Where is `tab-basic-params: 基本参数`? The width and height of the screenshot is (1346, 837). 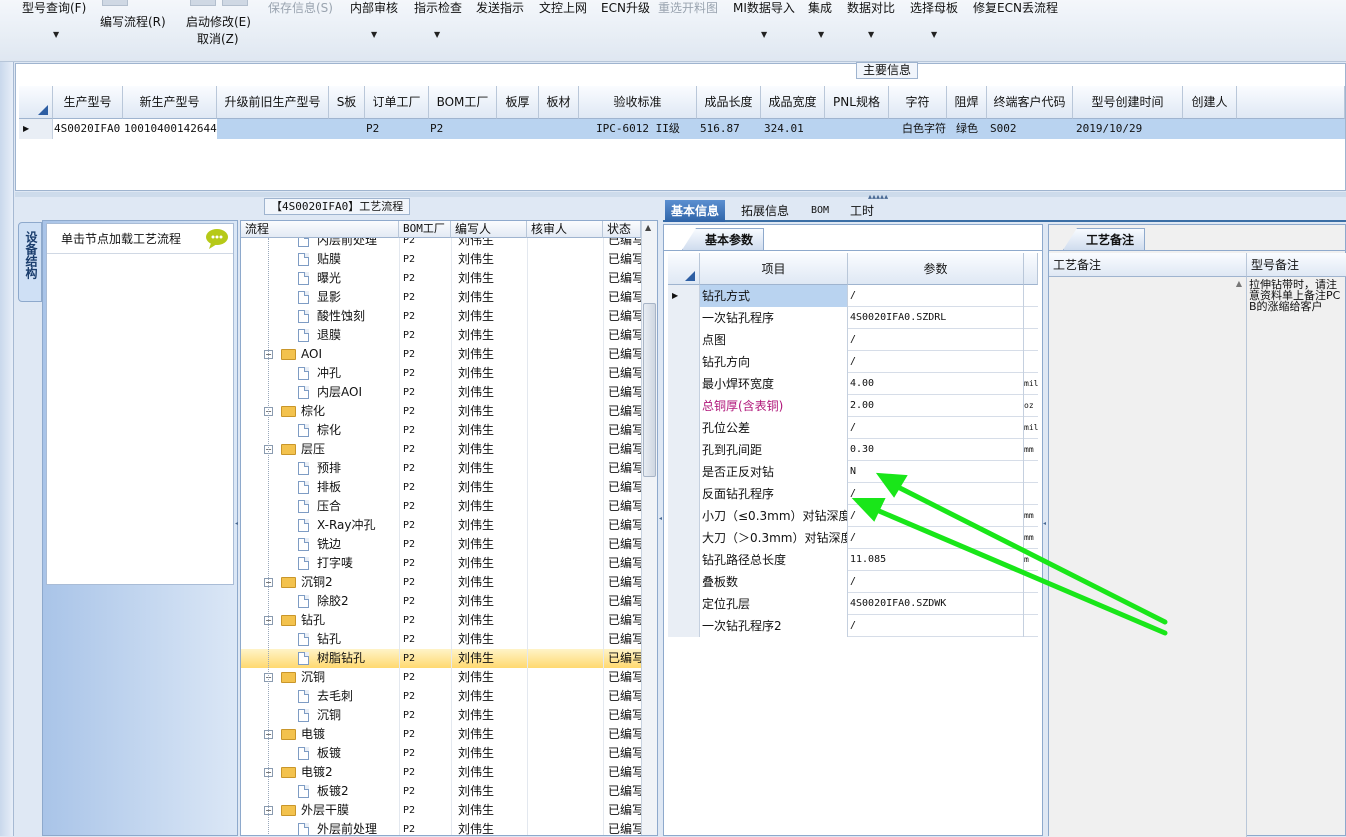 tab-basic-params: 基本参数 is located at coordinates (723, 239).